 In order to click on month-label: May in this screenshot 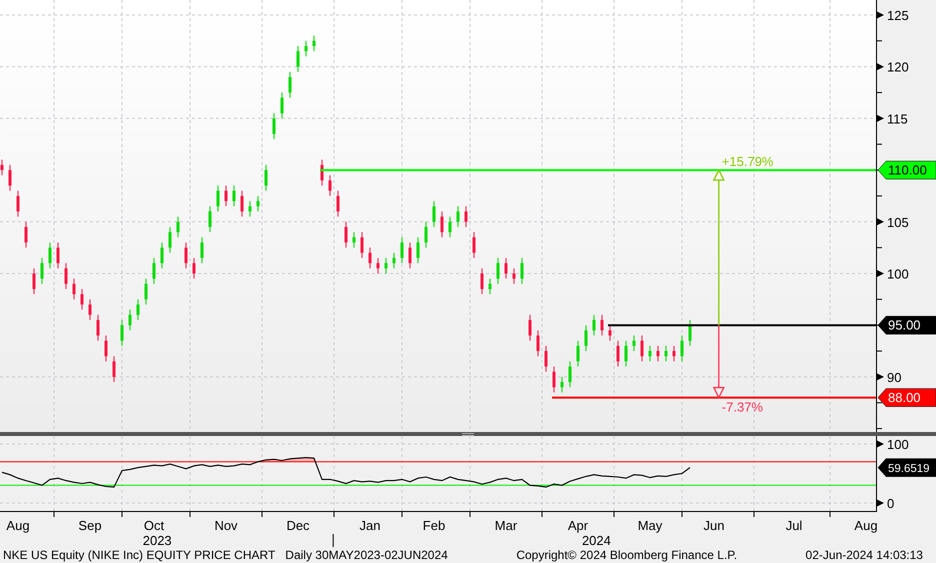, I will do `click(650, 525)`.